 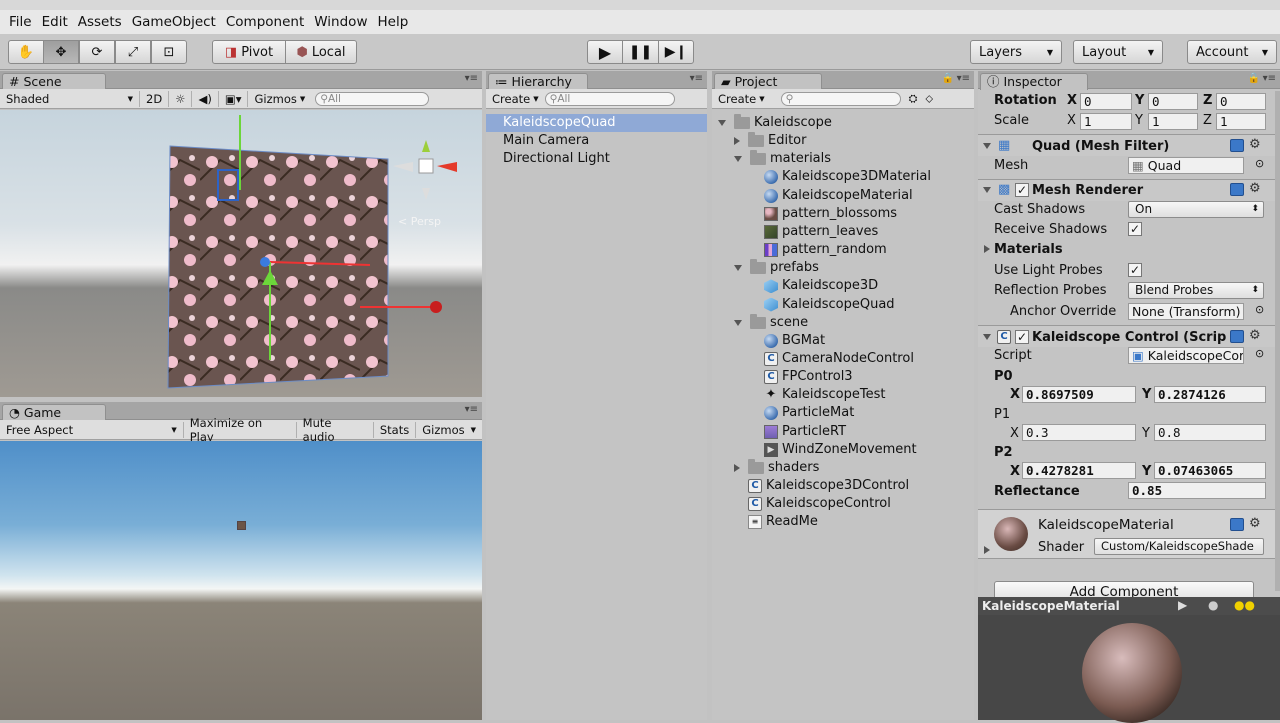 I want to click on scene-viewport: < Persp, so click(x=241, y=253).